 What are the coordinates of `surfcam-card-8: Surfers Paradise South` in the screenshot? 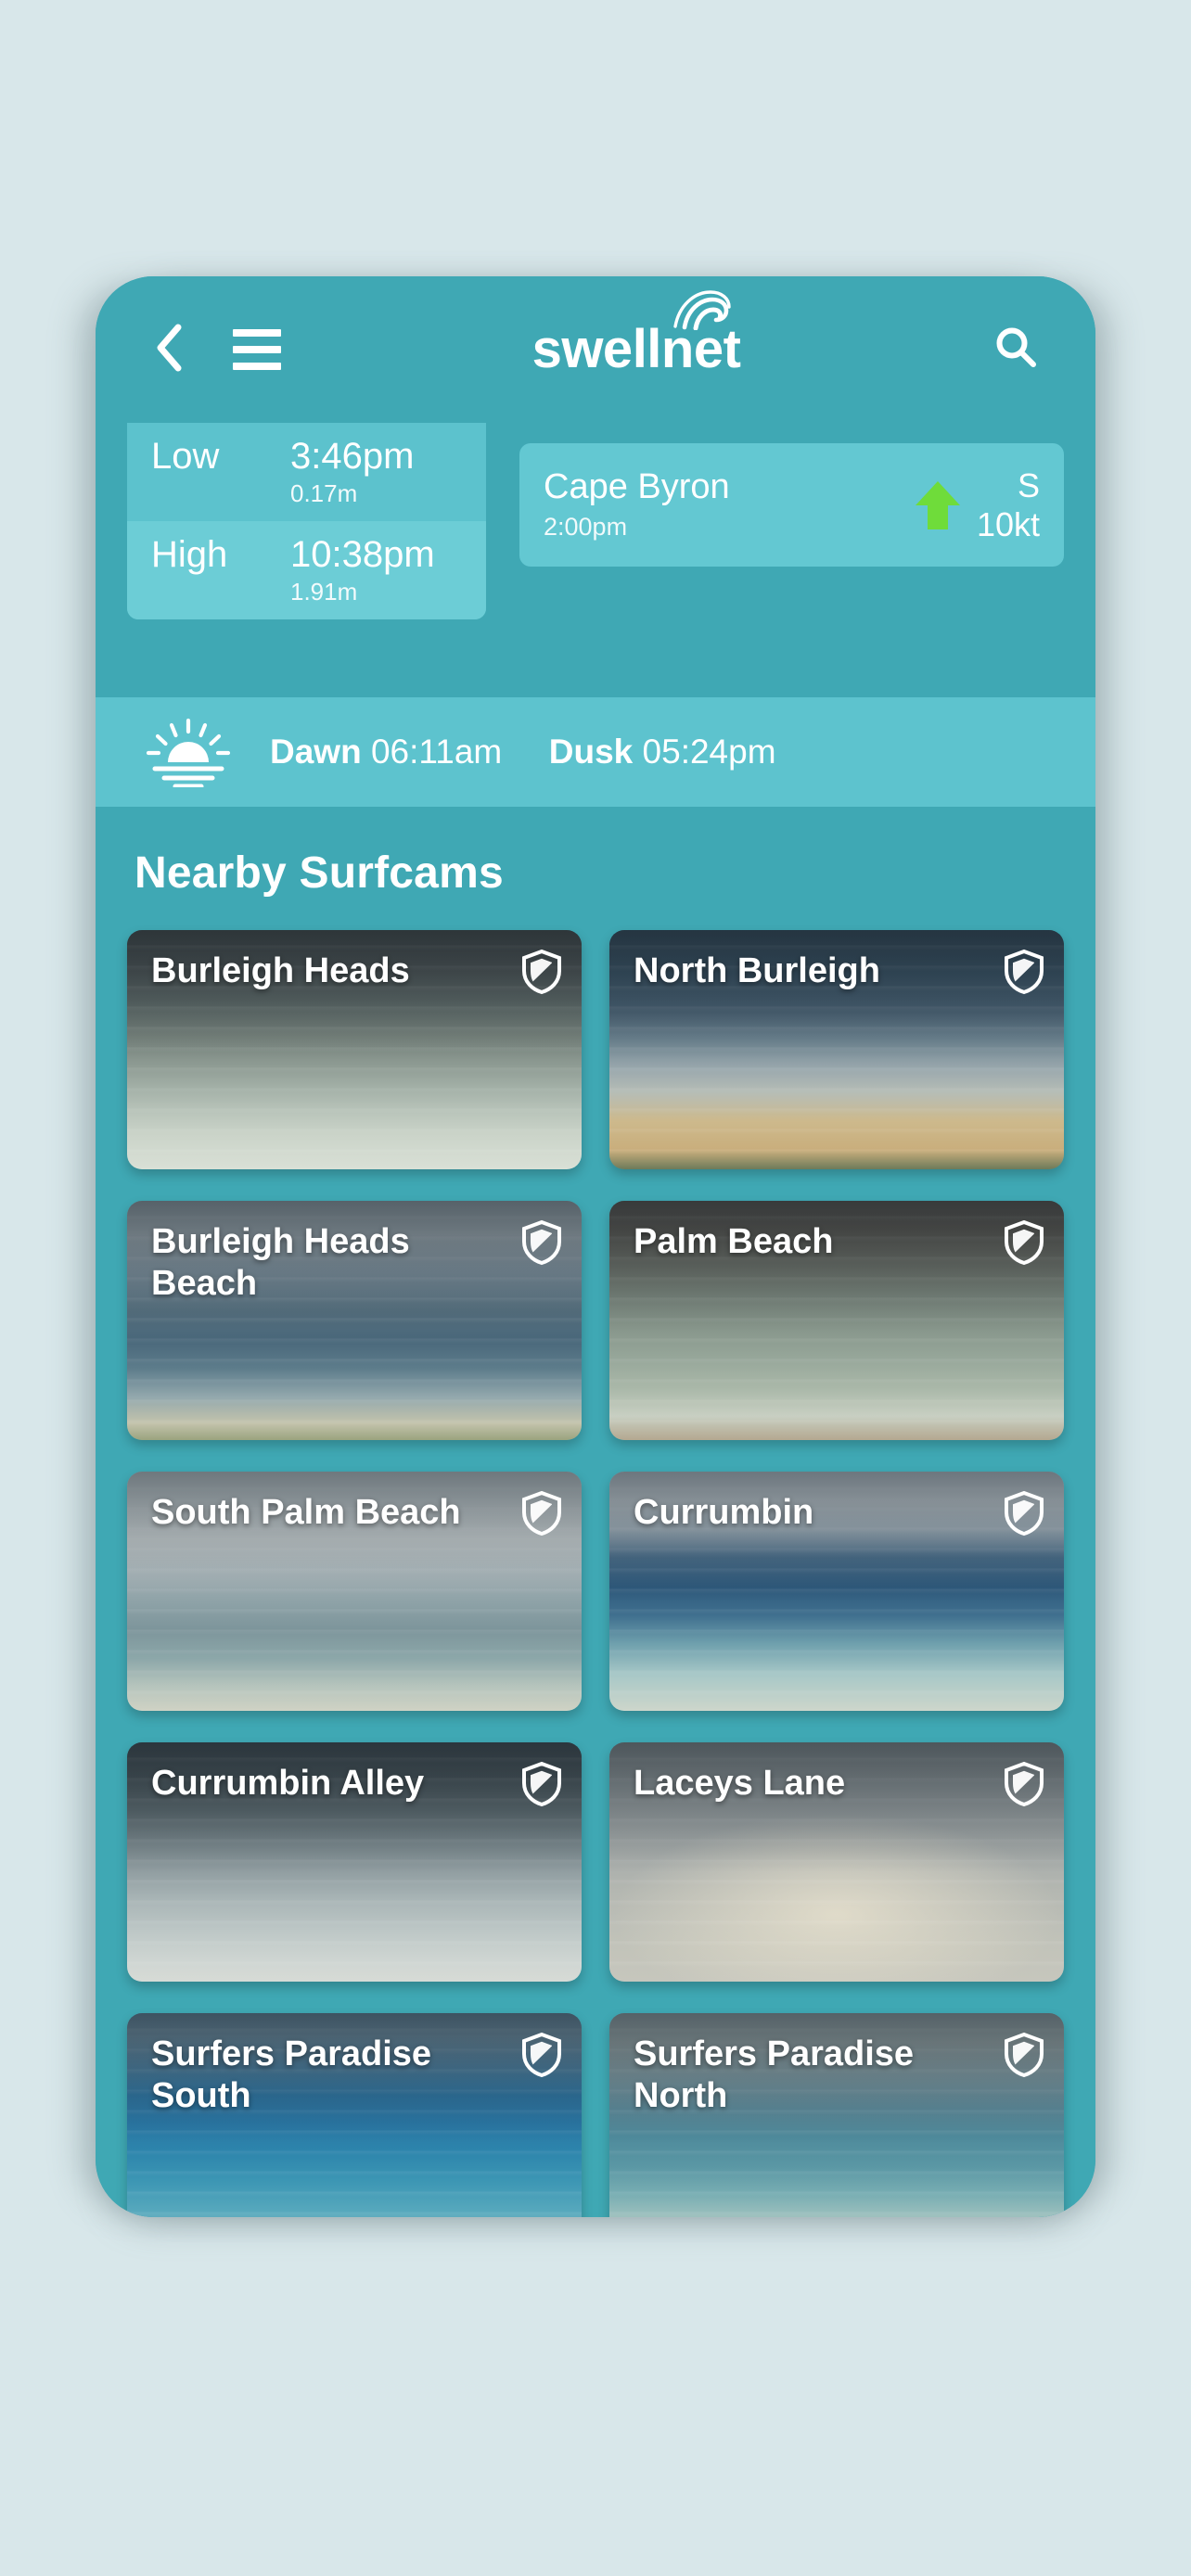 It's located at (354, 2115).